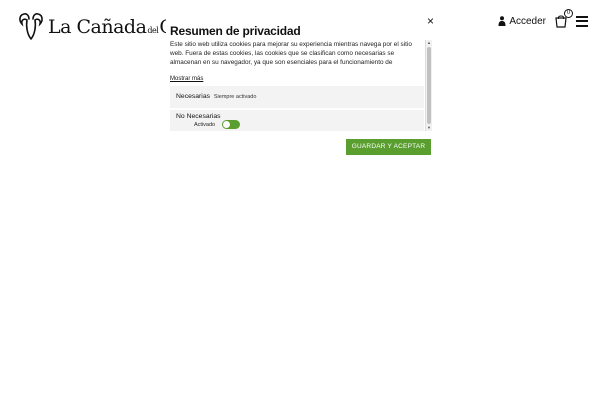 This screenshot has width=600, height=400. I want to click on category-necessary: Necesarias Siempre activado, so click(297, 97).